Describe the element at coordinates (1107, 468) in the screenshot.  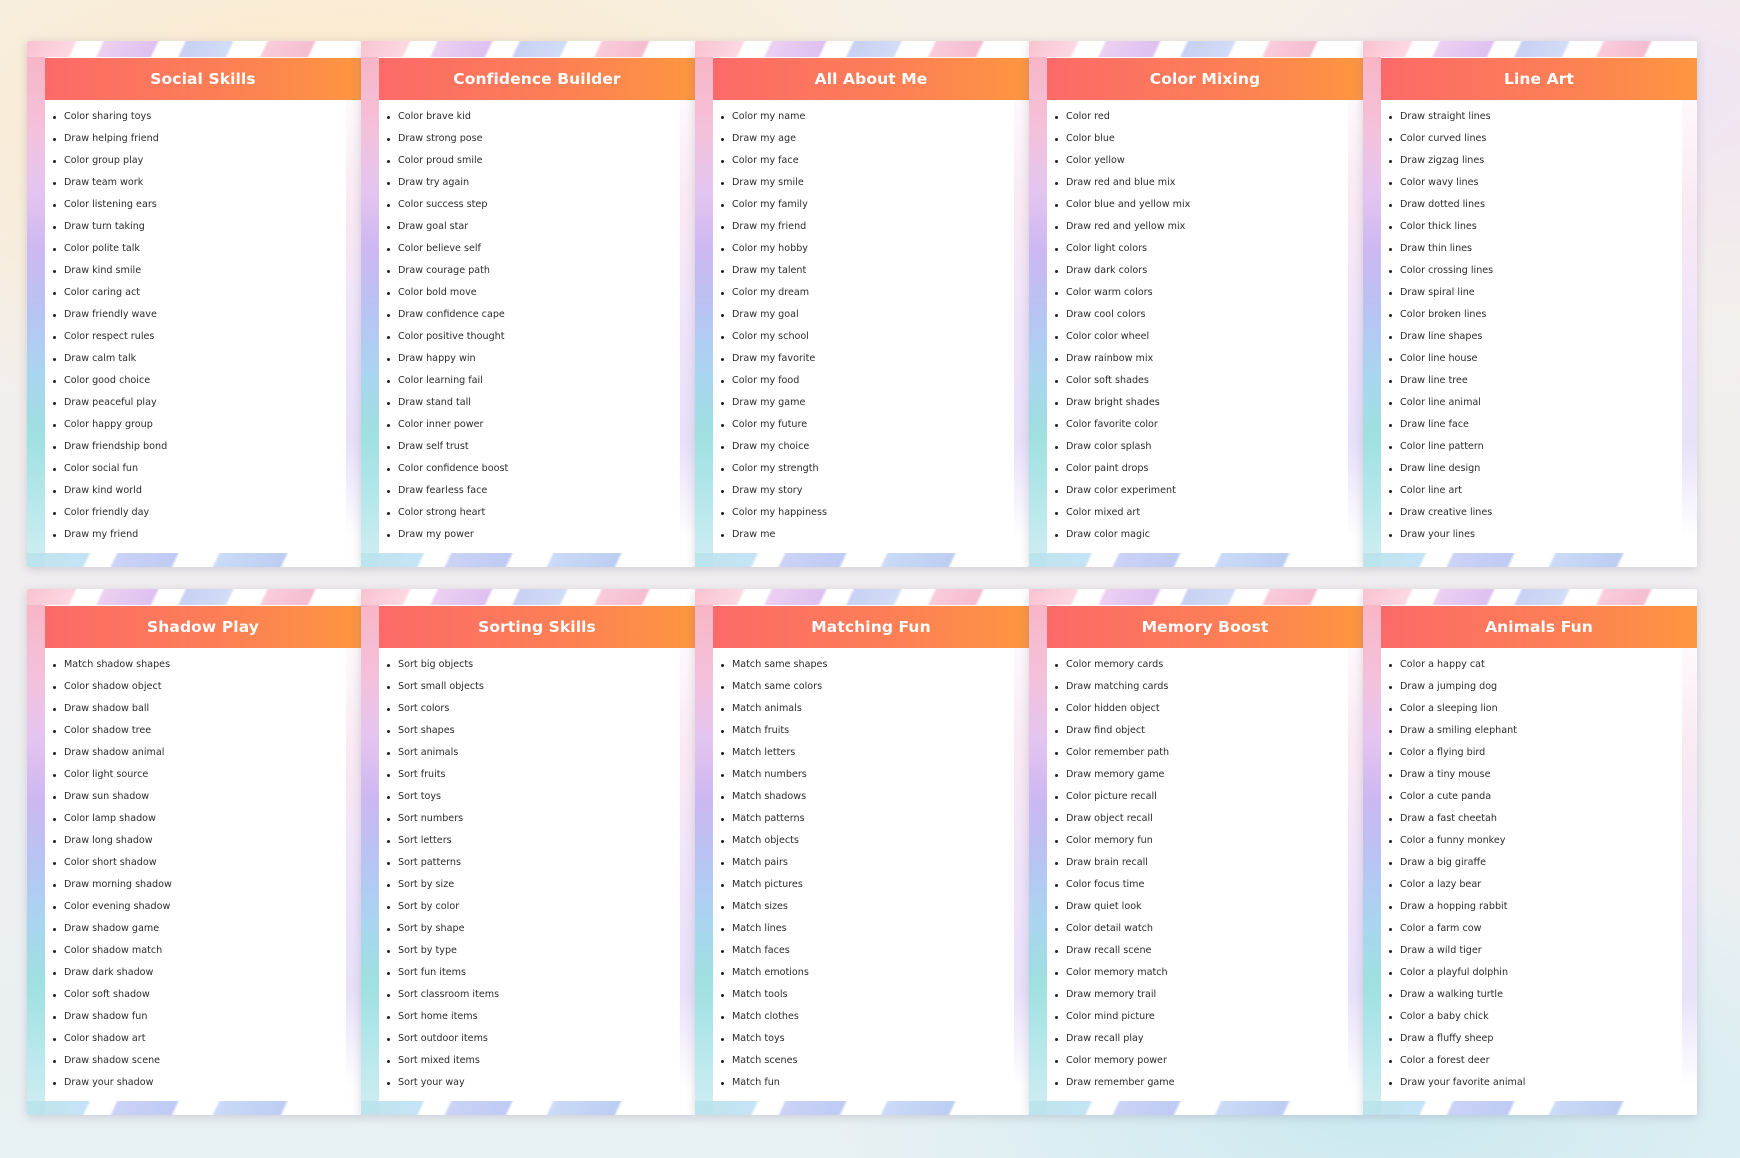
I see `list-item-text: Color paint drops` at that location.